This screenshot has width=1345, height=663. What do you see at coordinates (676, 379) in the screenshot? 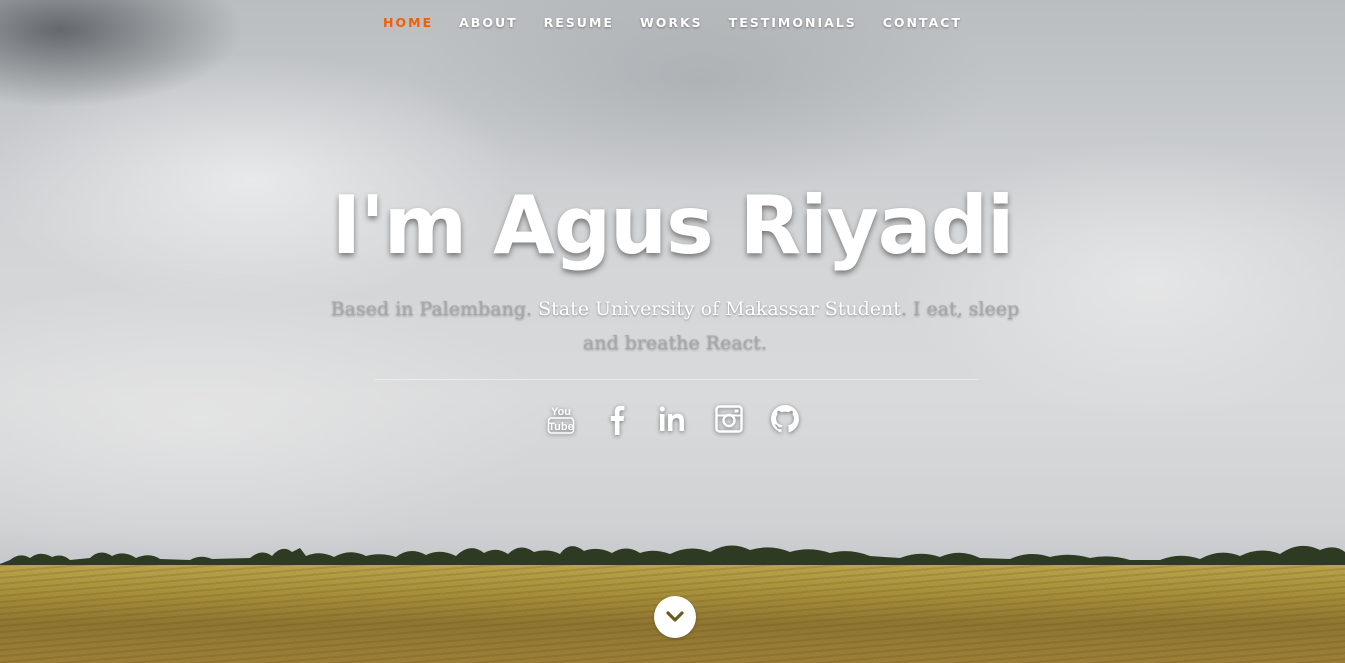
I see `hero-divider` at bounding box center [676, 379].